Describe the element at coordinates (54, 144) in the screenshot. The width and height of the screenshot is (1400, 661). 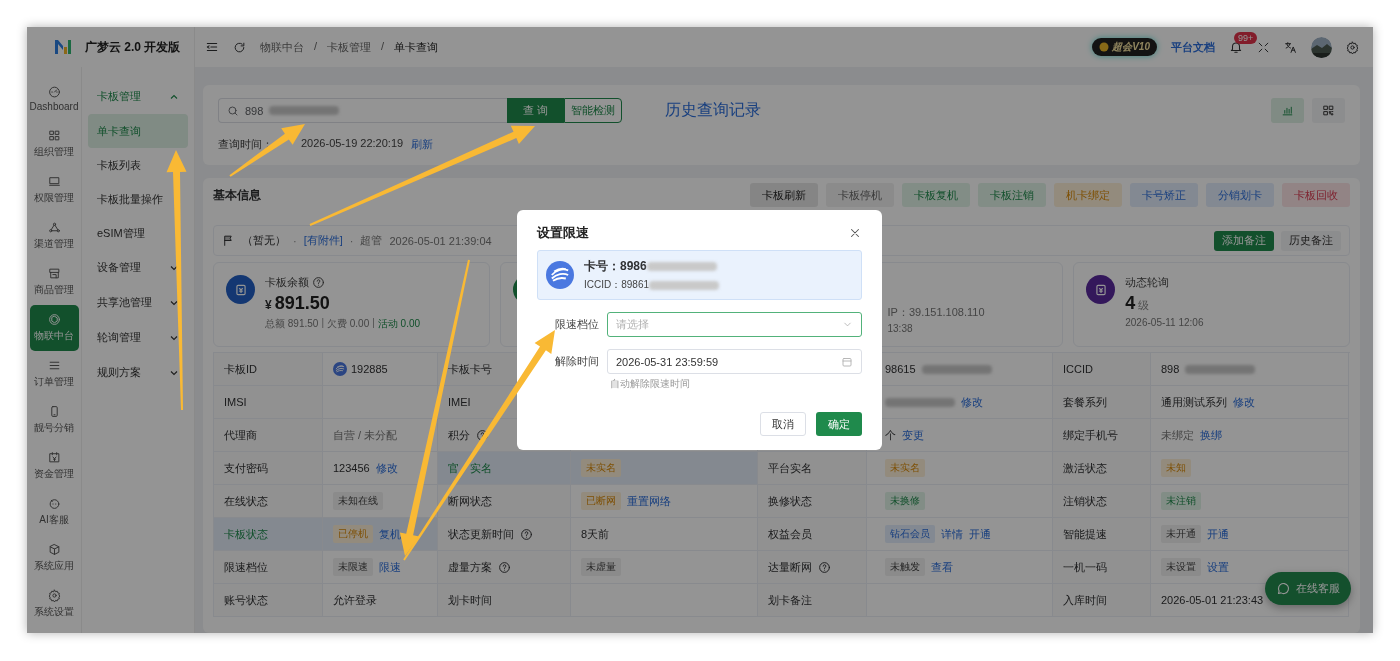
I see `rail-item: 组织管理` at that location.